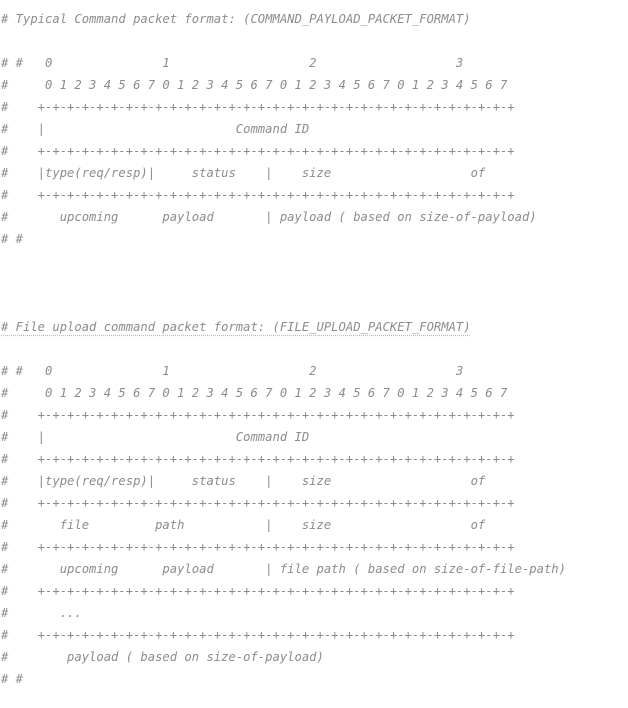 The height and width of the screenshot is (708, 628). I want to click on code-line-20: # | Command ID, so click(155, 437).